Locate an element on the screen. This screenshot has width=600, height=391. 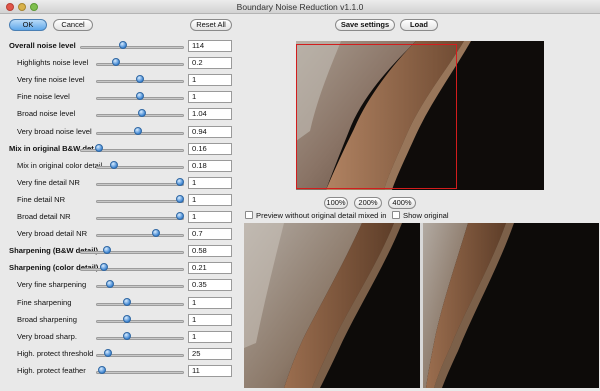
window-title: Boundary Noise Reduction v1.1.0 is located at coordinates (300, 7).